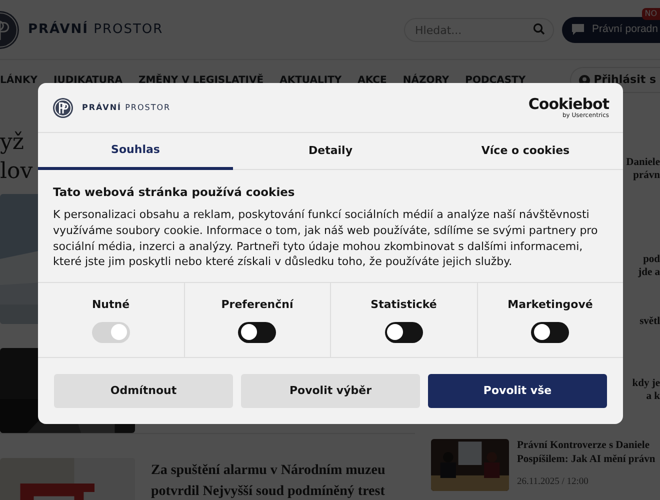 This screenshot has height=500, width=660. Describe the element at coordinates (611, 29) in the screenshot. I see `advice-button: Právní poradn` at that location.